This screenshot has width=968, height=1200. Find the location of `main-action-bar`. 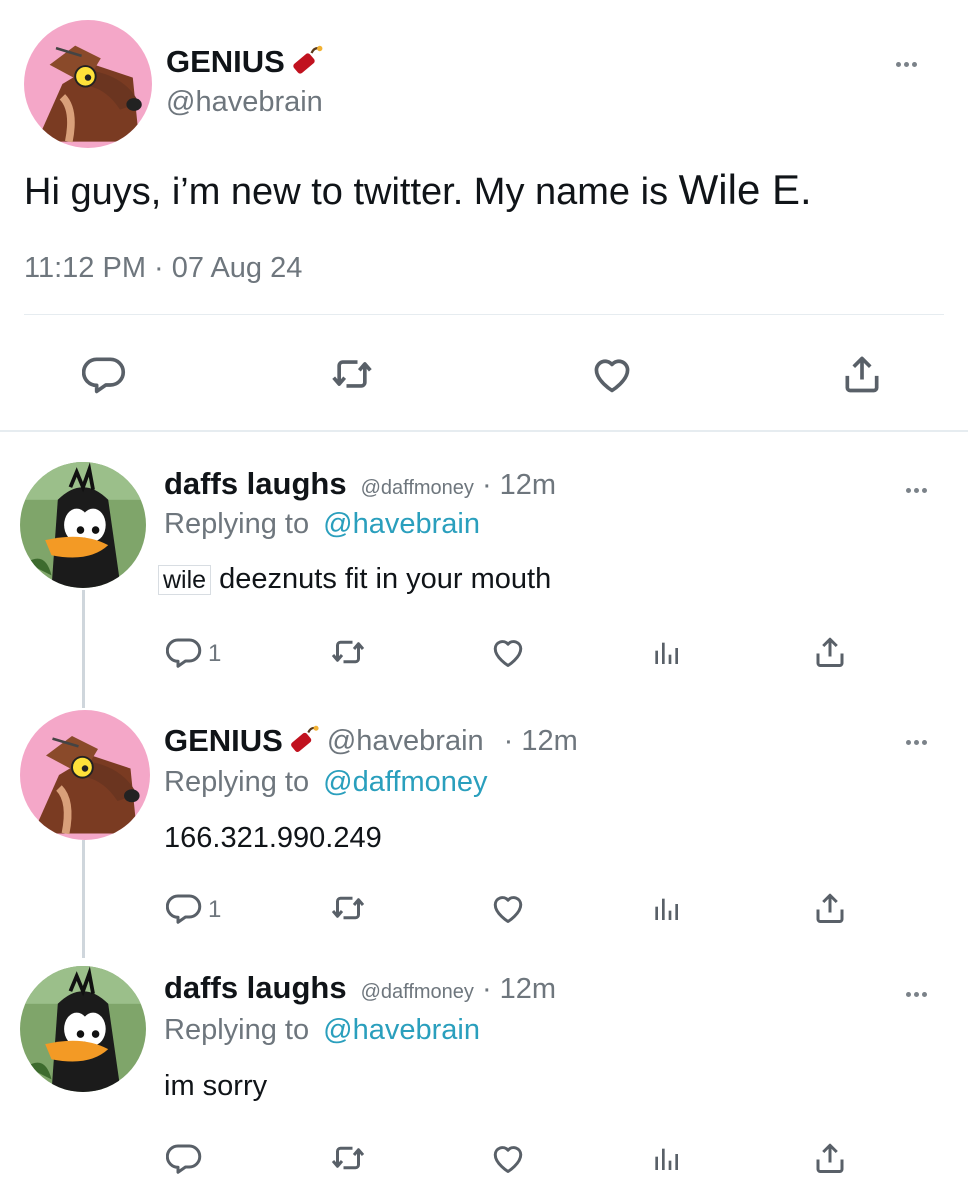

main-action-bar is located at coordinates (484, 376).